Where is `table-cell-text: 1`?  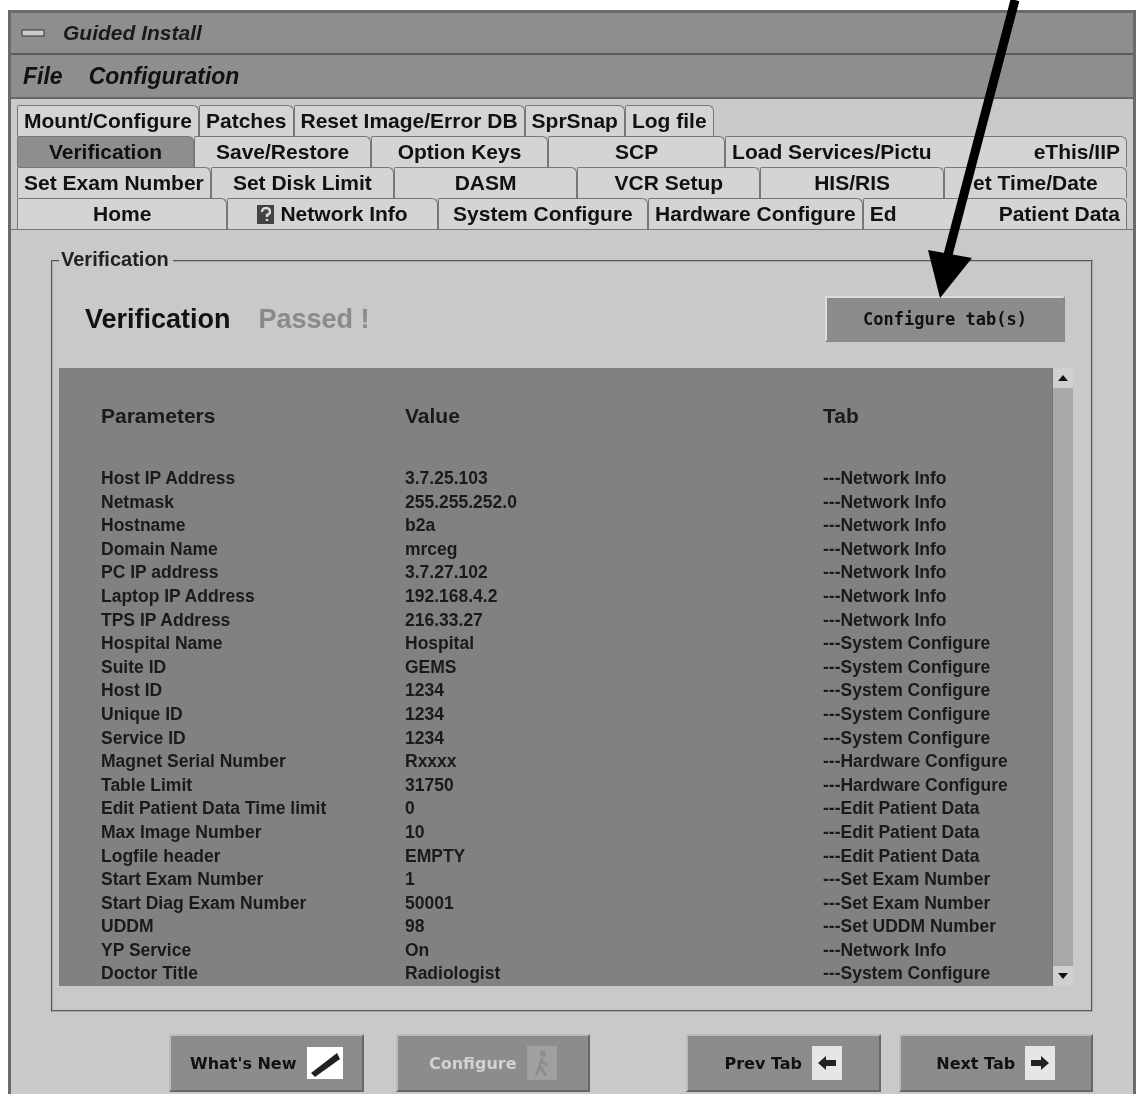 table-cell-text: 1 is located at coordinates (410, 880).